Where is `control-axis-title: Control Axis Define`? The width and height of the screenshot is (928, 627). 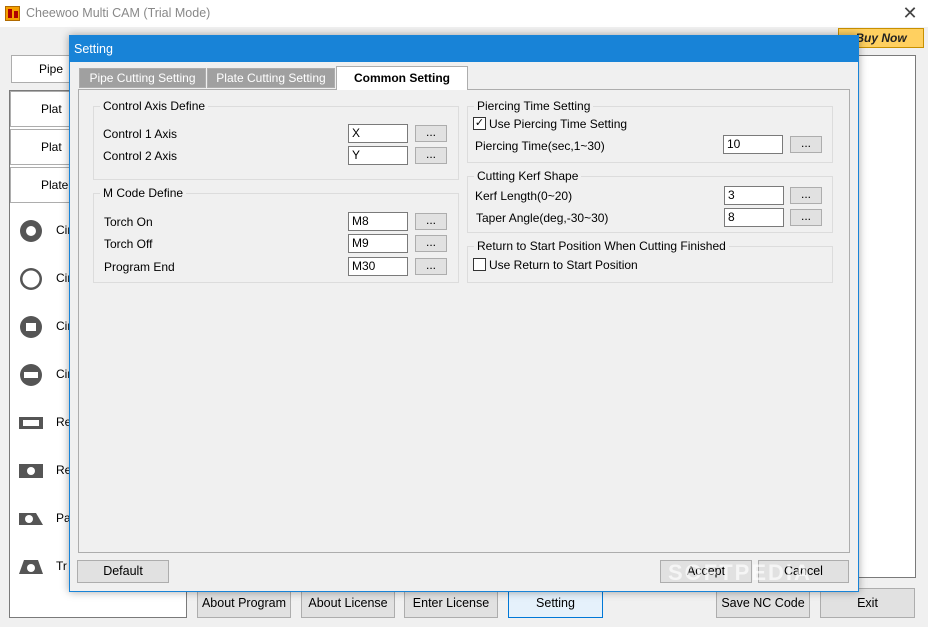
control-axis-title: Control Axis Define is located at coordinates (154, 106).